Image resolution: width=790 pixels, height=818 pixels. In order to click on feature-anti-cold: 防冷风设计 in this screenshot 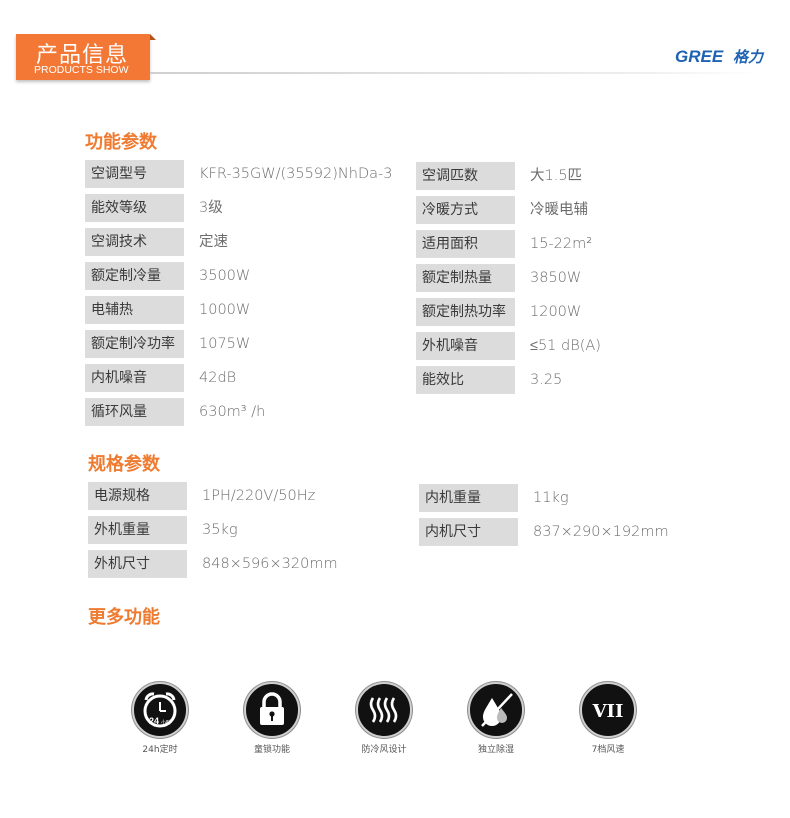, I will do `click(384, 718)`.